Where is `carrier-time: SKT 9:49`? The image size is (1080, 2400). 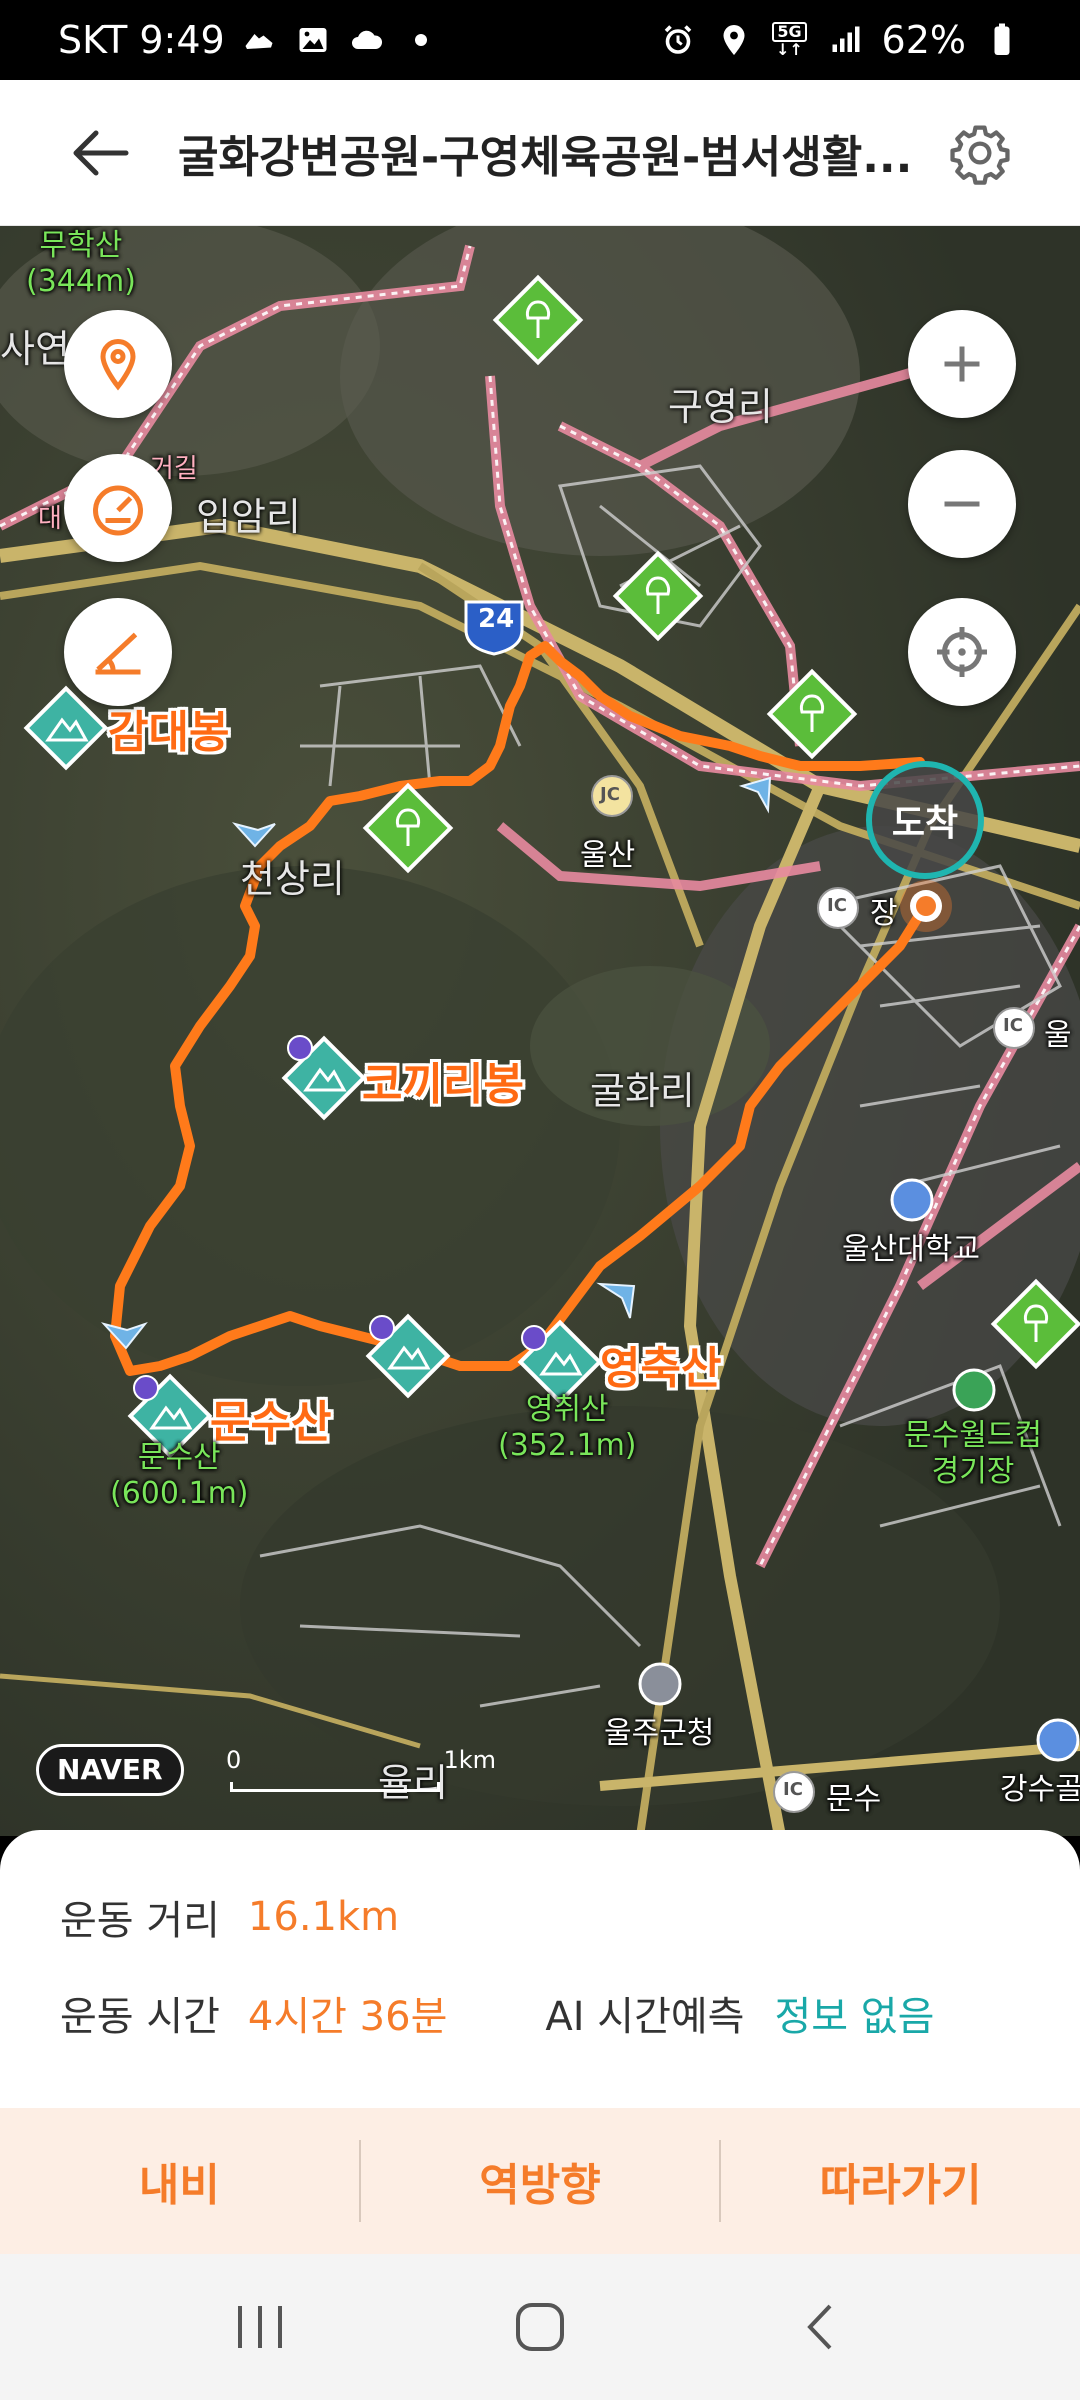
carrier-time: SKT 9:49 is located at coordinates (141, 40).